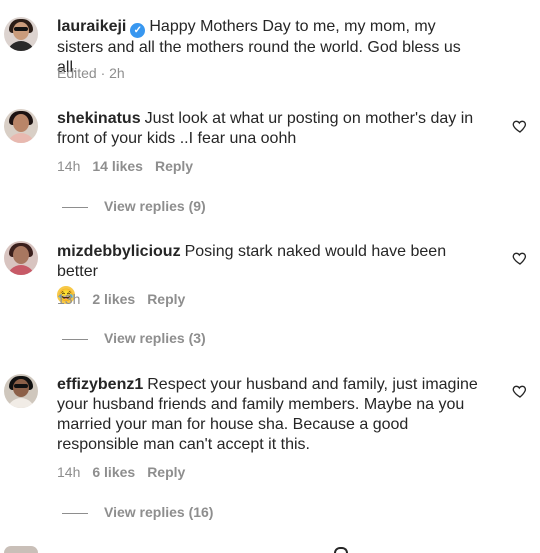 This screenshot has width=540, height=553. I want to click on view-replies-label: View replies (3), so click(155, 338).